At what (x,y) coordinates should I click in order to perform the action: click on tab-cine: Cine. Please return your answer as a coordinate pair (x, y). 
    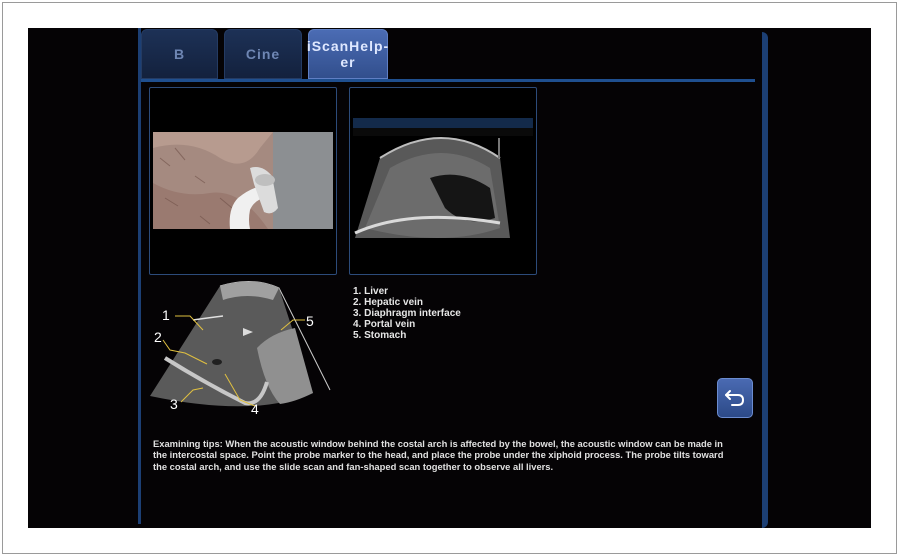
    Looking at the image, I should click on (263, 54).